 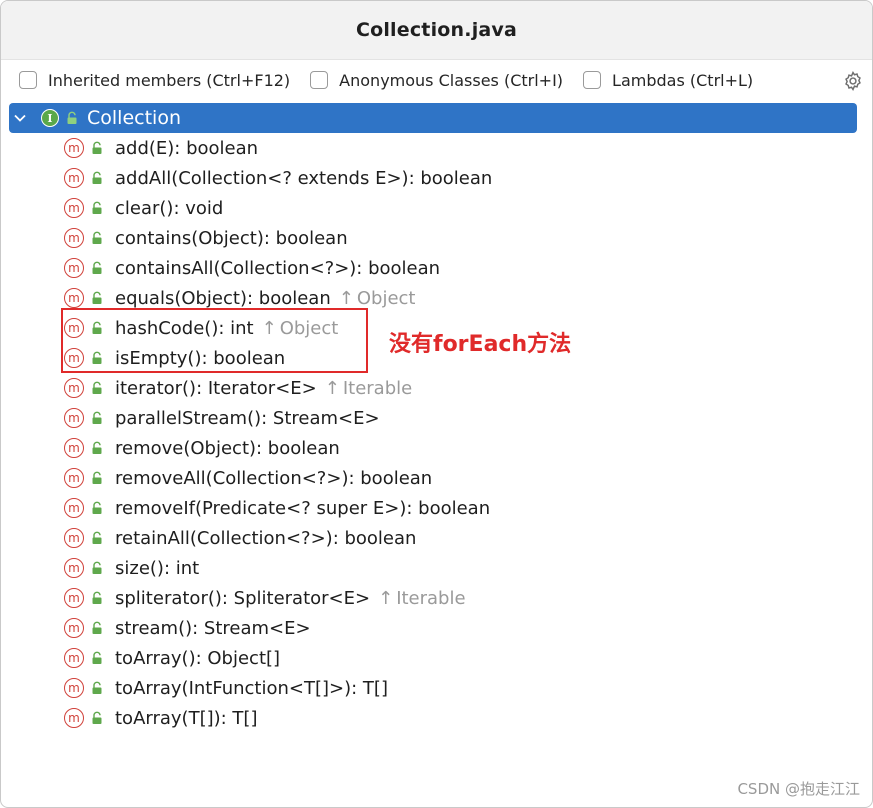 I want to click on member-signature: isEmpty(): boolean, so click(x=200, y=358).